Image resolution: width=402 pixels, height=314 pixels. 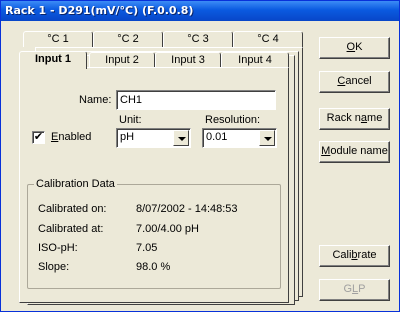 What do you see at coordinates (153, 267) in the screenshot?
I see `slope-value: 98.0 %` at bounding box center [153, 267].